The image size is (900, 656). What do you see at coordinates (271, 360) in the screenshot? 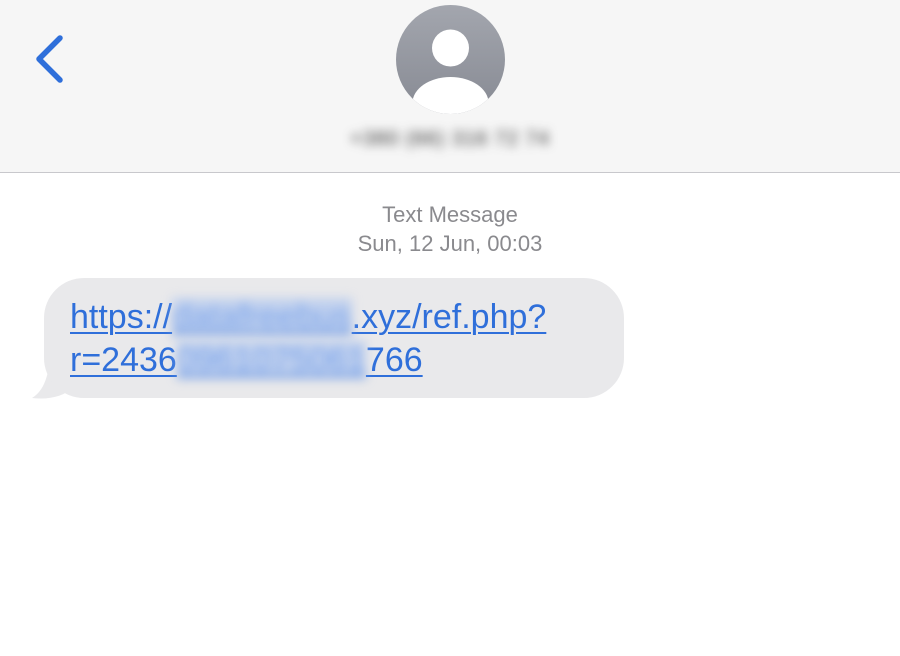
I see `link-query-redacted: 0961075061` at bounding box center [271, 360].